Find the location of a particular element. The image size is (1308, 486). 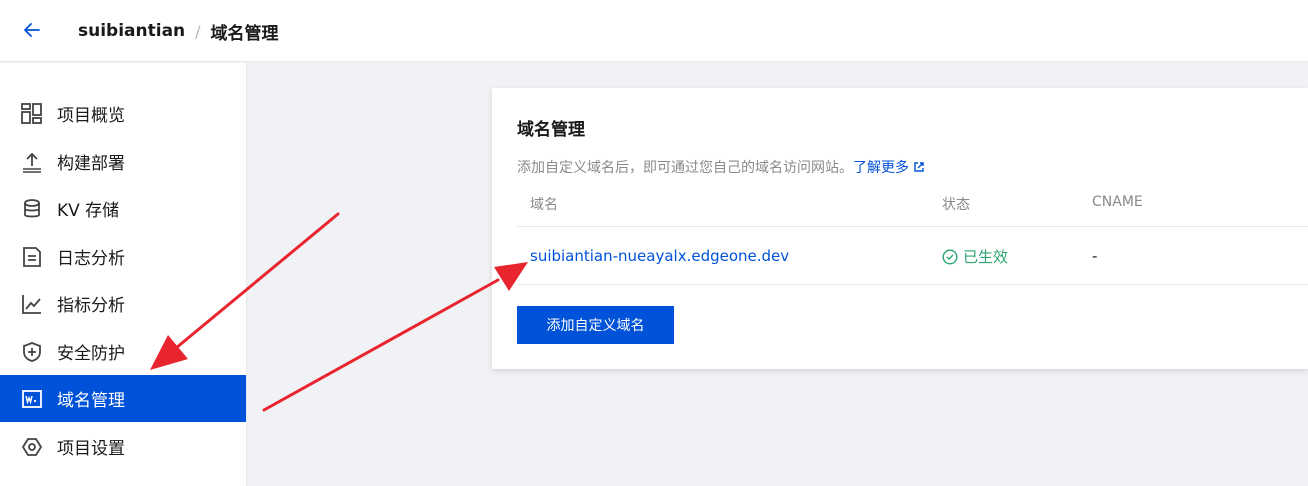

sidebar-item-security: 安全防护 is located at coordinates (123, 351).